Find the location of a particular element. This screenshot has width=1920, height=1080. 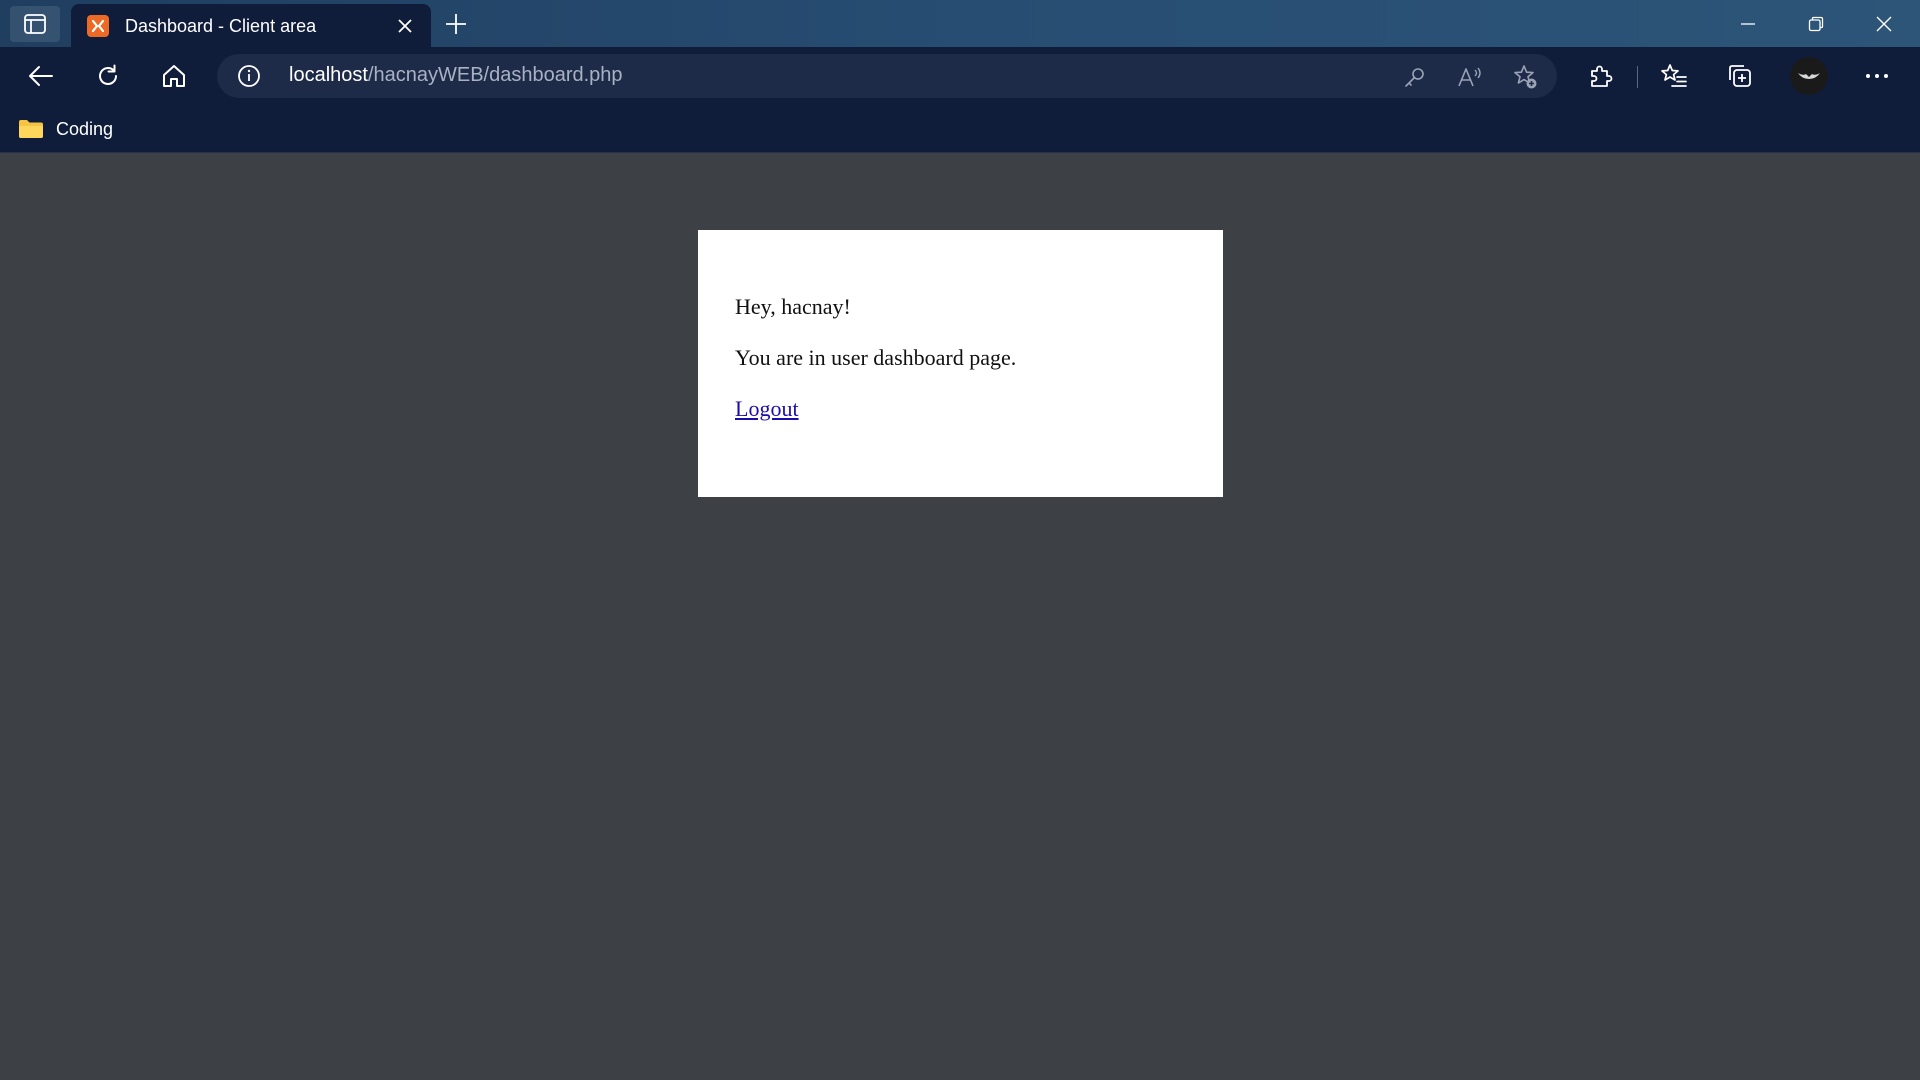

info-icon is located at coordinates (249, 76).